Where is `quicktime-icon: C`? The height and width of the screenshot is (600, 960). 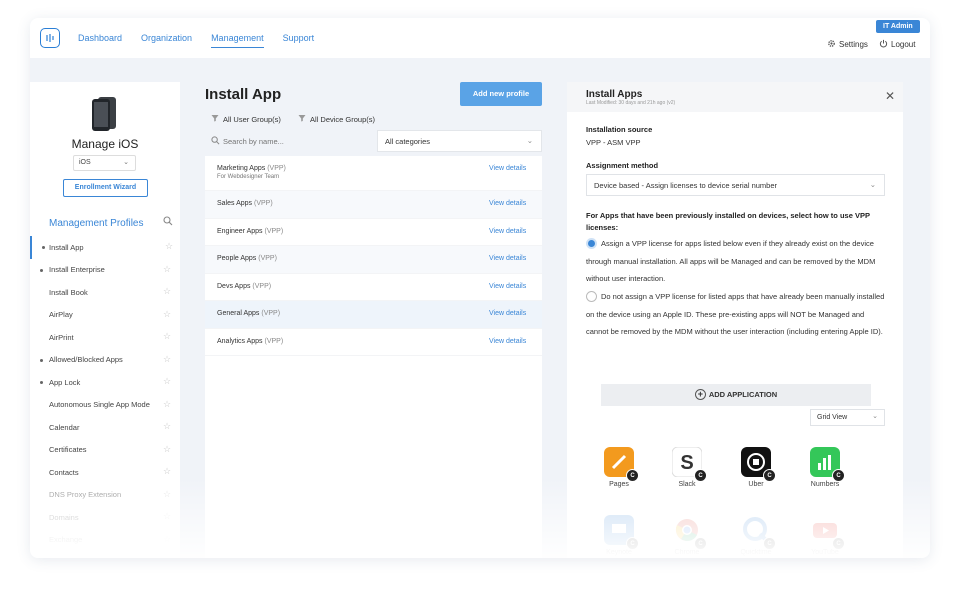 quicktime-icon: C is located at coordinates (758, 532).